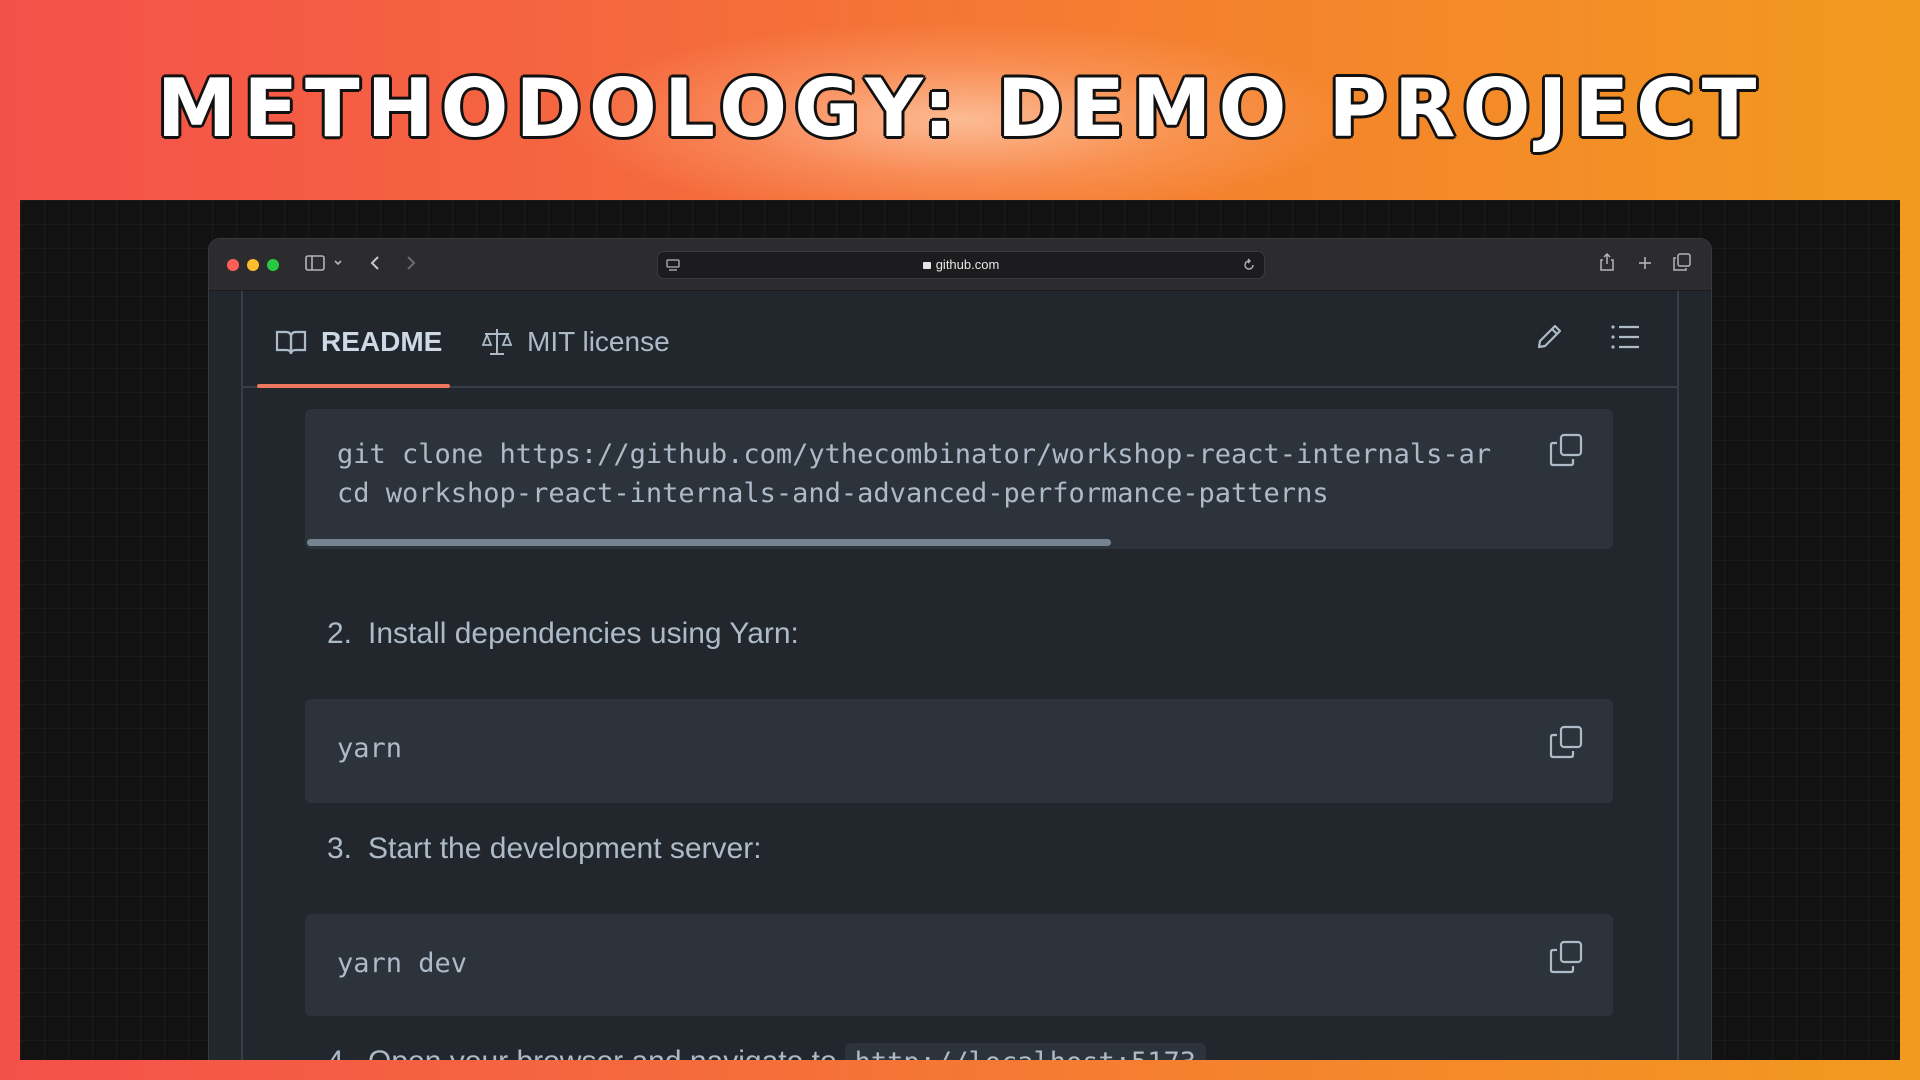  Describe the element at coordinates (382, 341) in the screenshot. I see `tab-readme-label: README` at that location.